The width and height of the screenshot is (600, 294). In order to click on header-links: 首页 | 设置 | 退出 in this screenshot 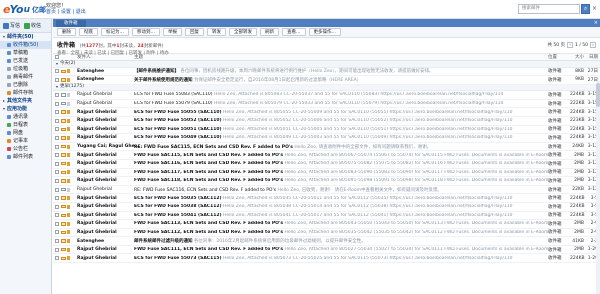, I will do `click(66, 12)`.